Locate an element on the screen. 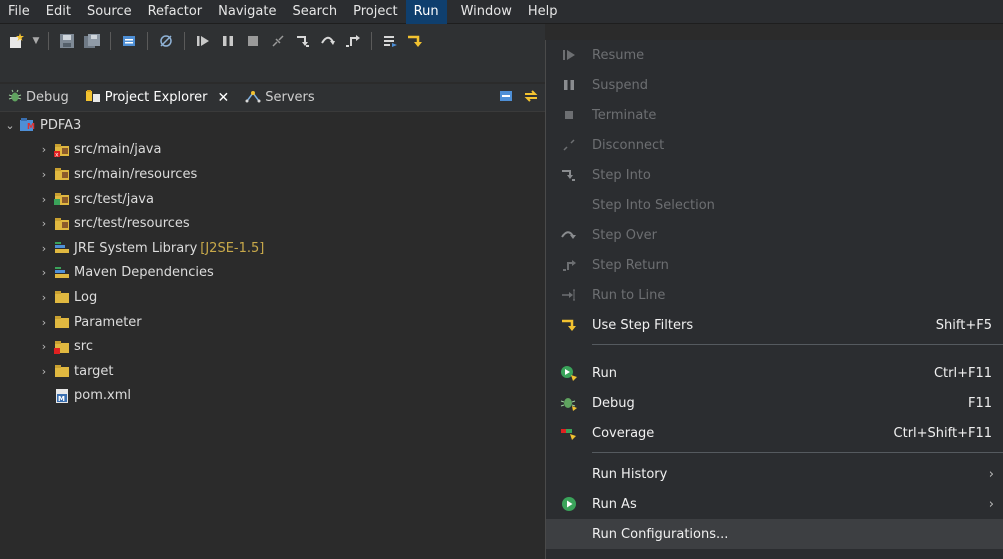 The width and height of the screenshot is (1003, 559). tree-item: › Log is located at coordinates (272, 297).